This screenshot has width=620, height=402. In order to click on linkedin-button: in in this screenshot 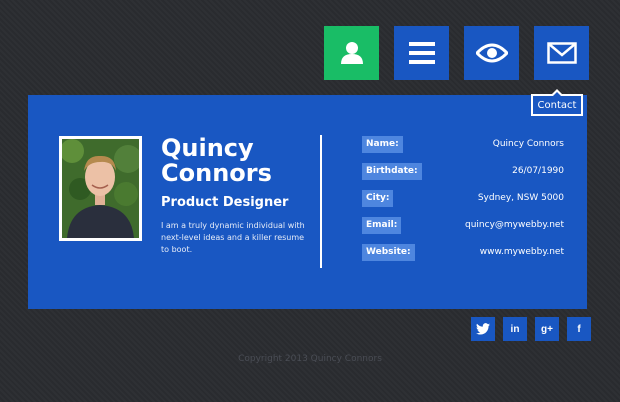, I will do `click(515, 329)`.